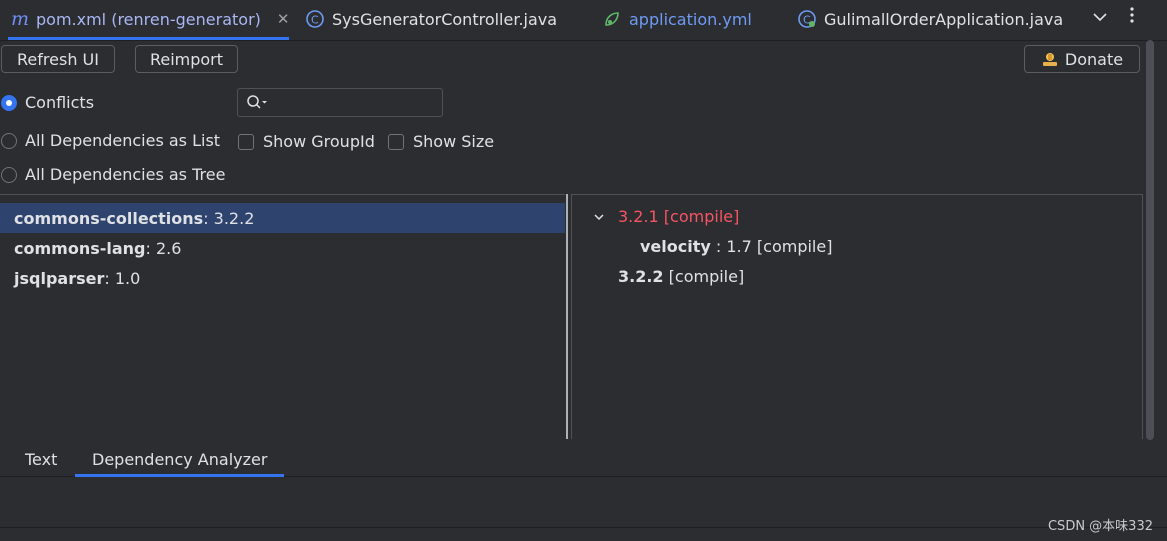 Image resolution: width=1167 pixels, height=541 pixels. Describe the element at coordinates (122, 278) in the screenshot. I see `dependency-version: : 1.0` at that location.